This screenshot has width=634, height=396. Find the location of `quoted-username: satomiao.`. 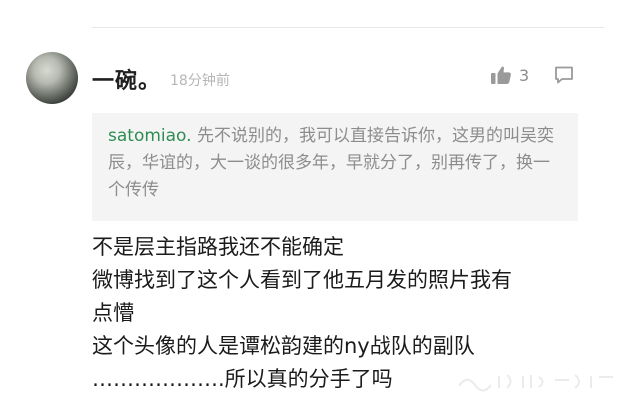

quoted-username: satomiao. is located at coordinates (150, 136).